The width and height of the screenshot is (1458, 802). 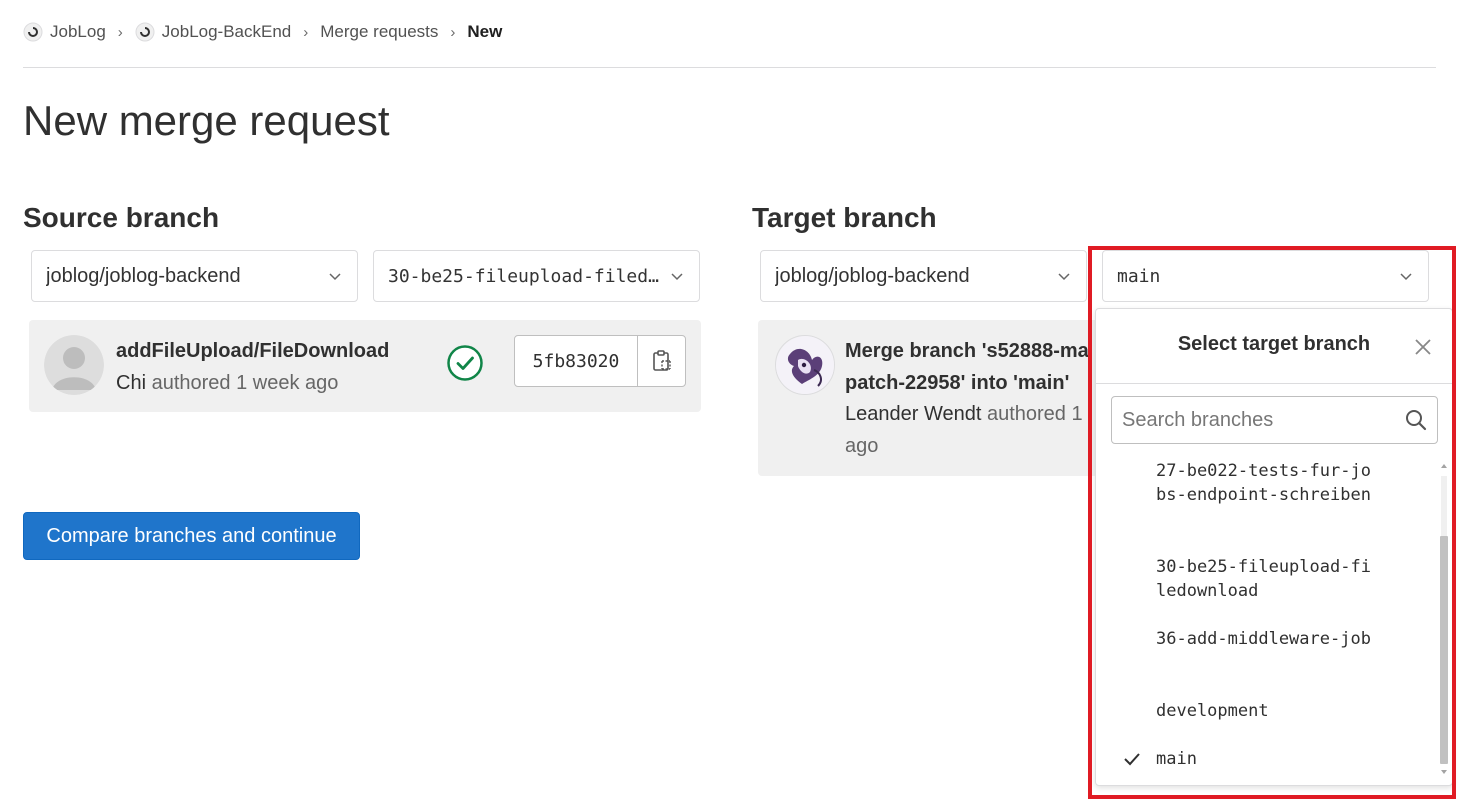 I want to click on breadcrumb-label: Merge requests, so click(x=379, y=31).